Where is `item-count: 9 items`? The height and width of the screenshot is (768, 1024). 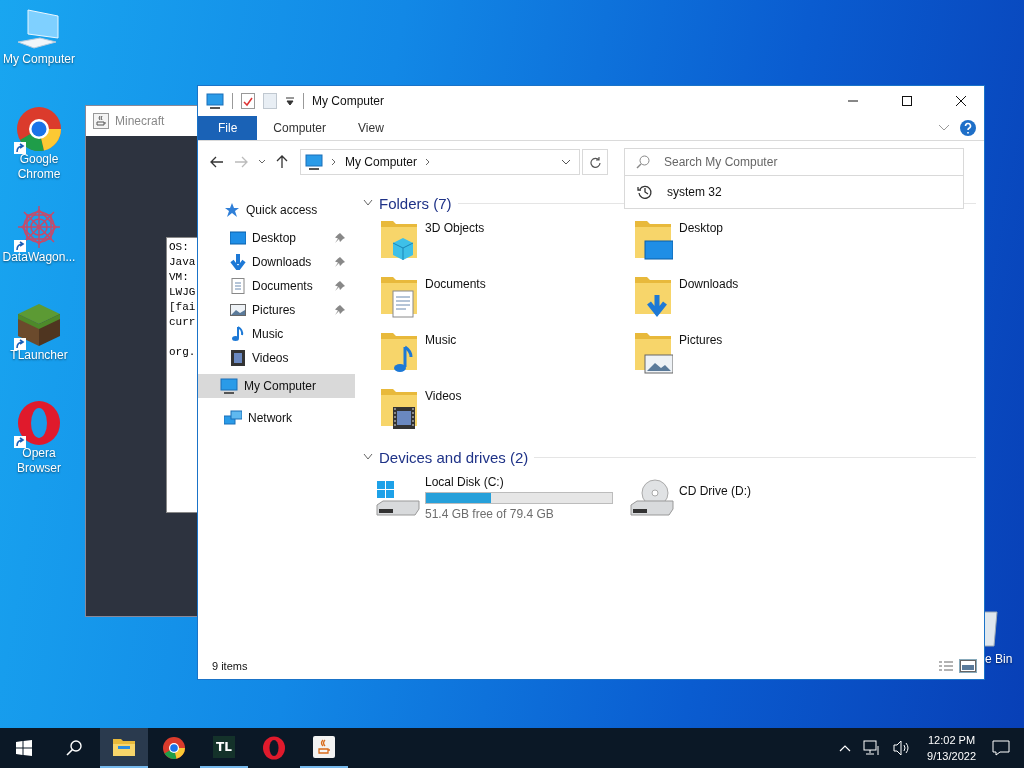
item-count: 9 items is located at coordinates (230, 666).